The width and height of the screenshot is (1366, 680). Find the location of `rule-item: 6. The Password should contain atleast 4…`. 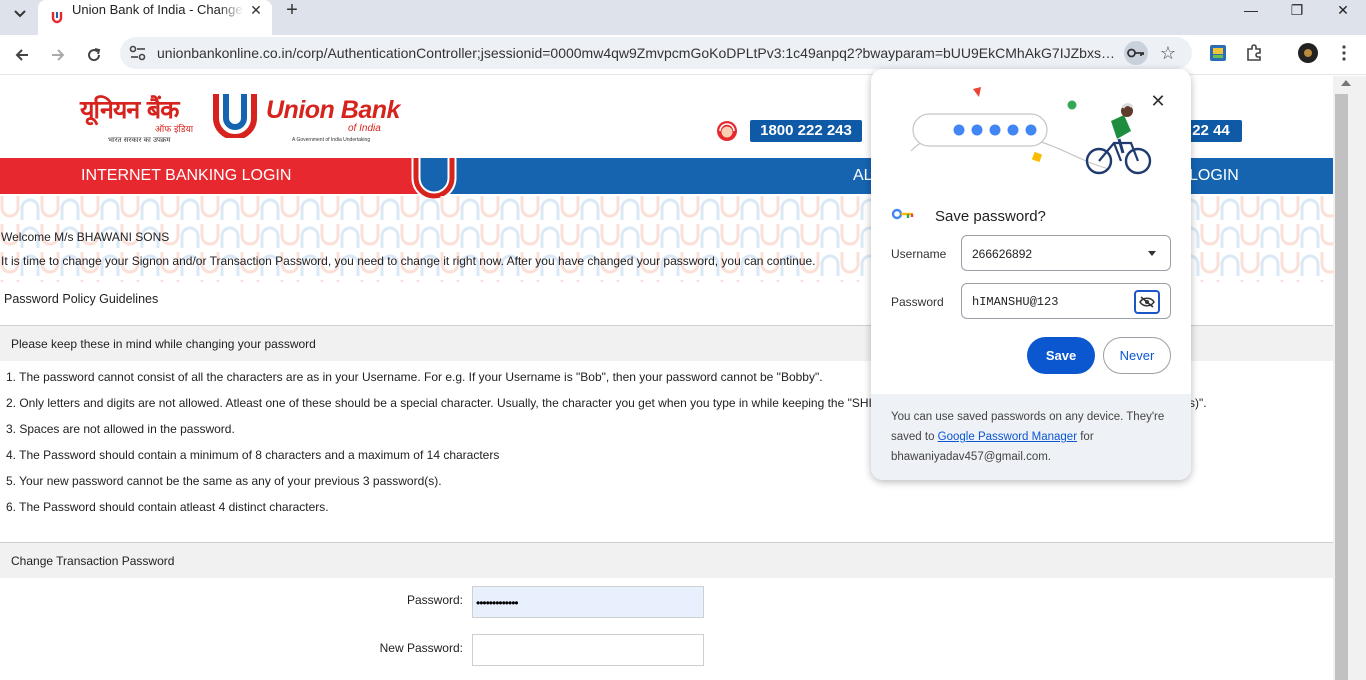

rule-item: 6. The Password should contain atleast 4… is located at coordinates (167, 507).